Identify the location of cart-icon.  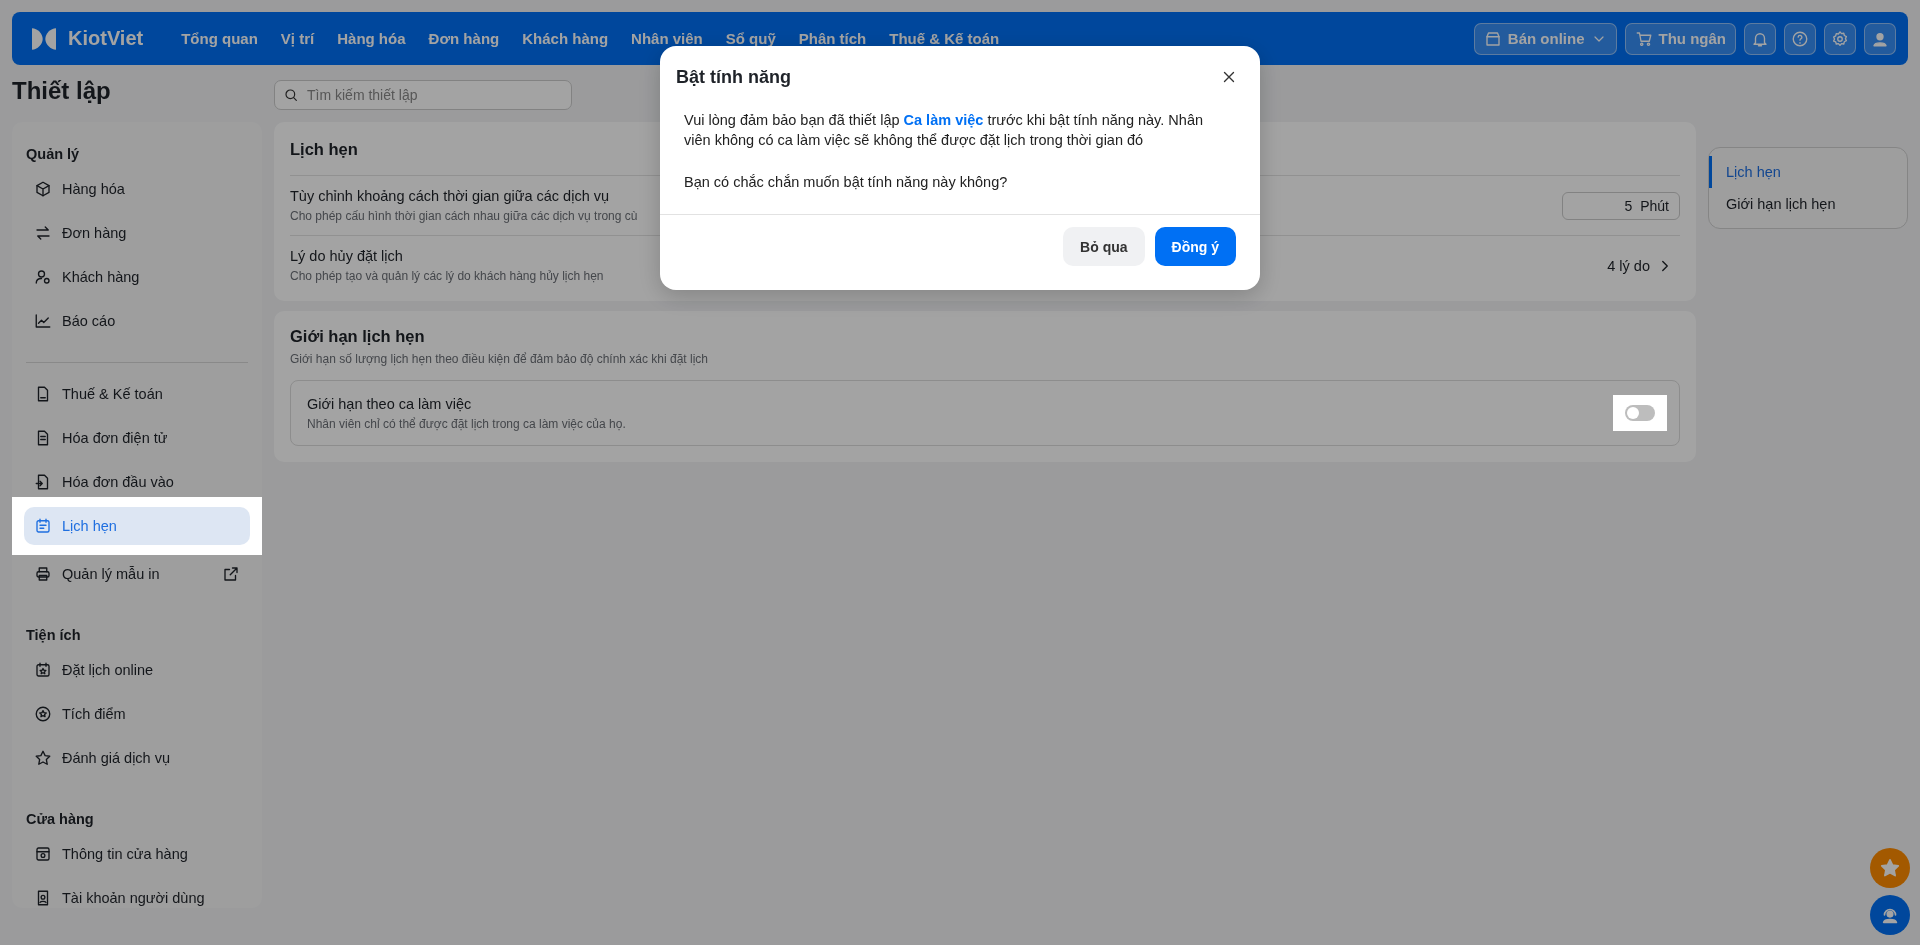
(1643, 38).